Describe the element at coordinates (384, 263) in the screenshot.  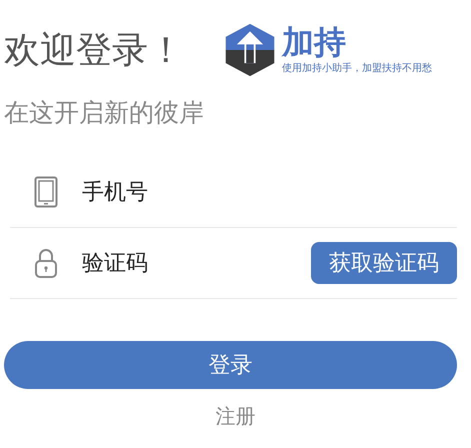
I see `get-code-button: 获取验证码` at that location.